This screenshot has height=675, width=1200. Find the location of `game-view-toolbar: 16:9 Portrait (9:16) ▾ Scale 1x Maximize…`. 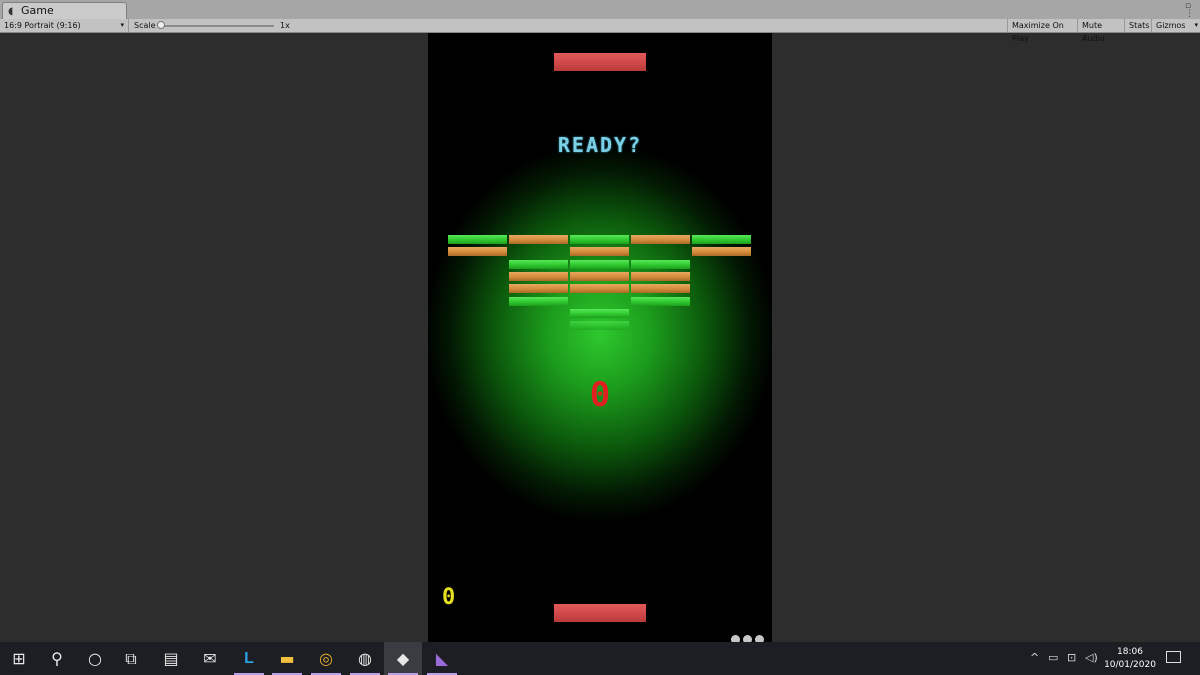

game-view-toolbar: 16:9 Portrait (9:16) ▾ Scale 1x Maximize… is located at coordinates (600, 31).